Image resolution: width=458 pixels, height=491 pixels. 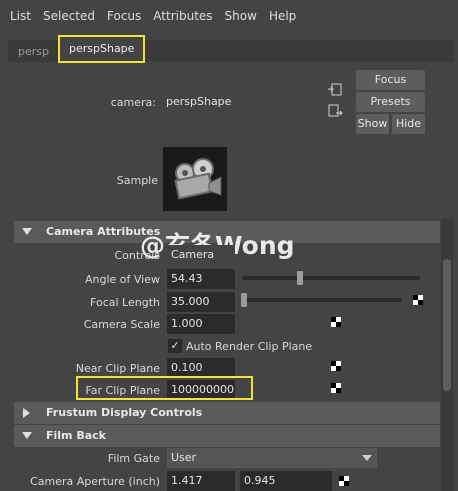 I want to click on load-attributes-icon, so click(x=335, y=90).